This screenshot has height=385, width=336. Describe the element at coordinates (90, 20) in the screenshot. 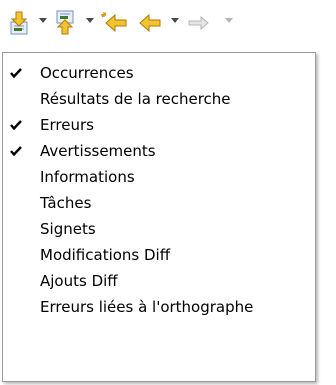

I see `previous-annotation-dropdown` at that location.